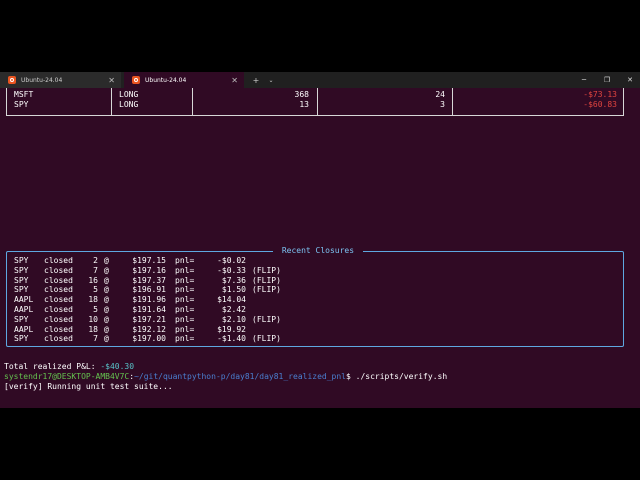 This screenshot has height=480, width=640. What do you see at coordinates (233, 290) in the screenshot?
I see `closure-pnl: $1.50` at bounding box center [233, 290].